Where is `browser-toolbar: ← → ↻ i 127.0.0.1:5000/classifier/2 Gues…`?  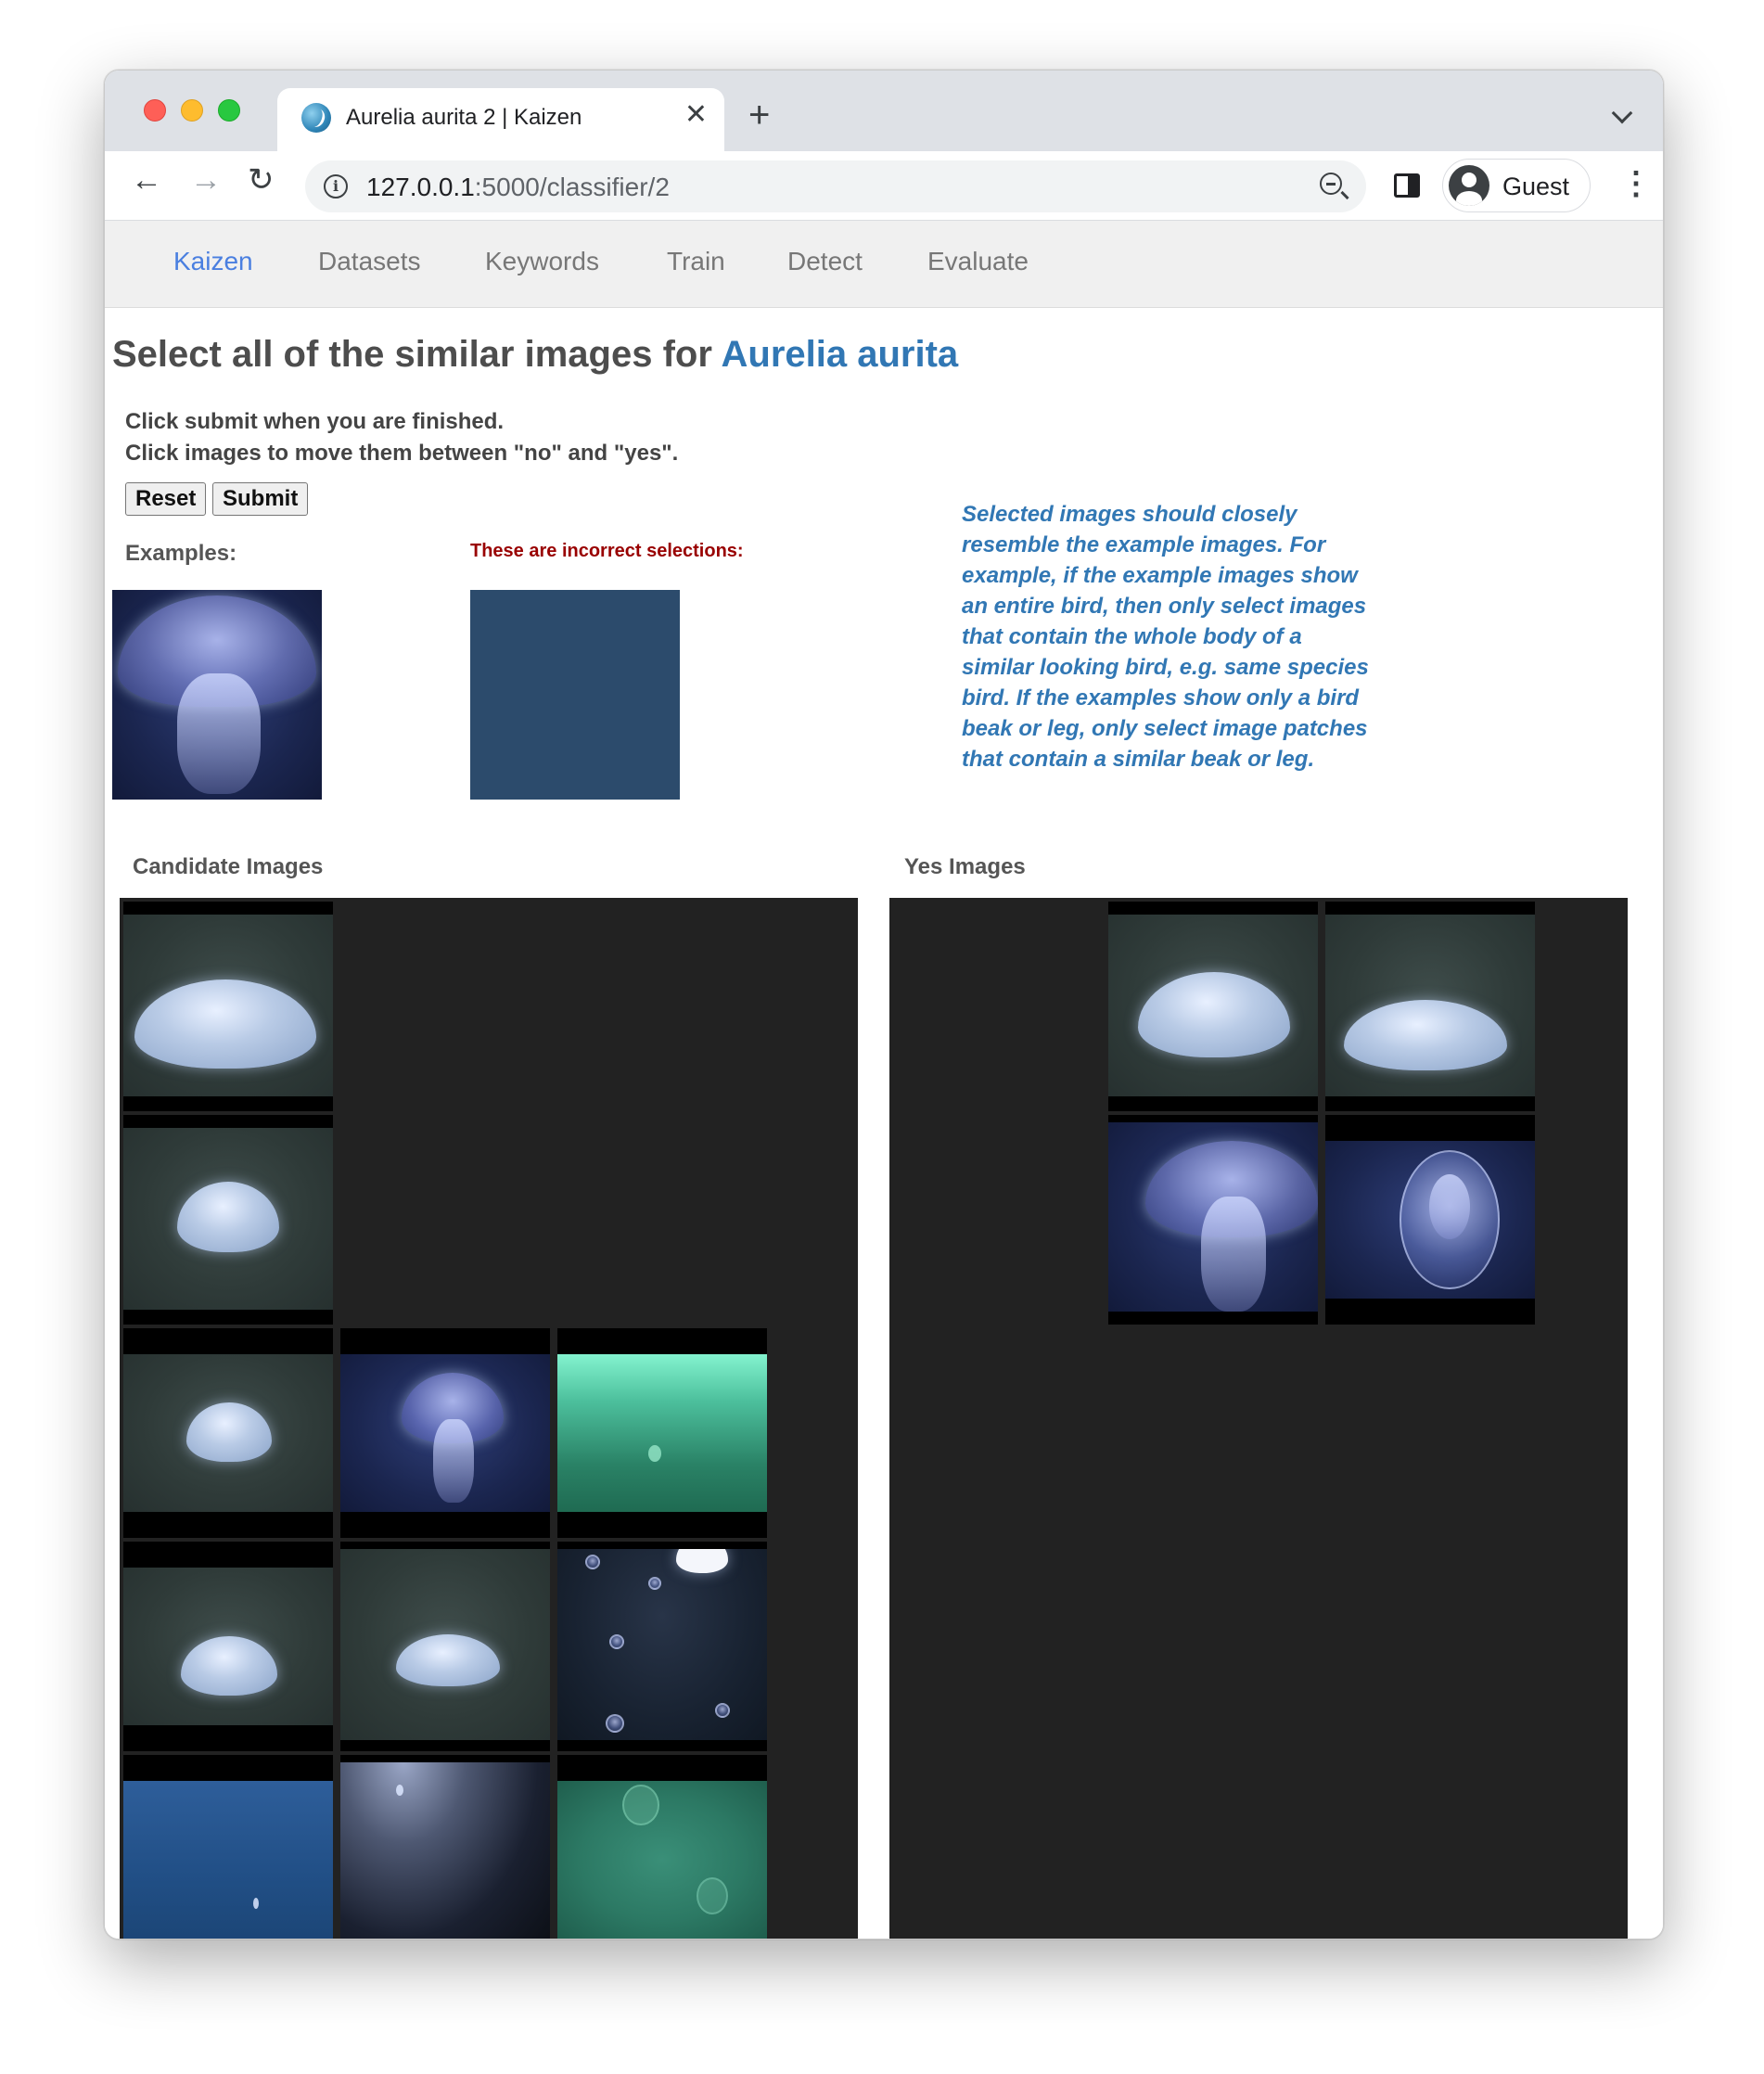
browser-toolbar: ← → ↻ i 127.0.0.1:5000/classifier/2 Gues… is located at coordinates (884, 186).